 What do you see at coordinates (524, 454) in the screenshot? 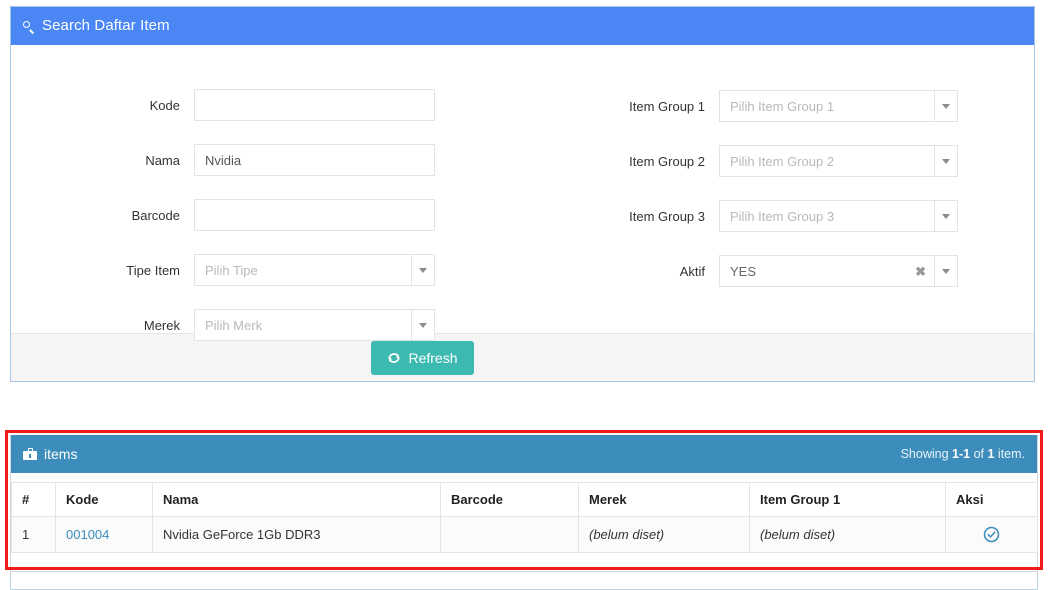
I see `items-panel-header: items Showing 1-1 of 1 item.` at bounding box center [524, 454].